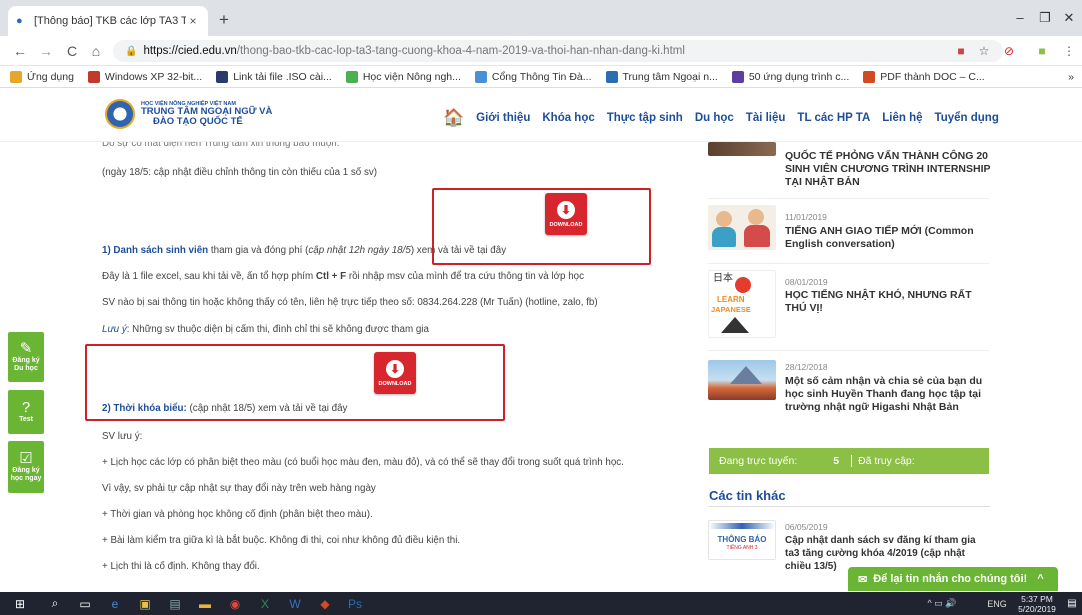 This screenshot has width=1082, height=615. Describe the element at coordinates (175, 603) in the screenshot. I see `app-icon: ▤` at that location.